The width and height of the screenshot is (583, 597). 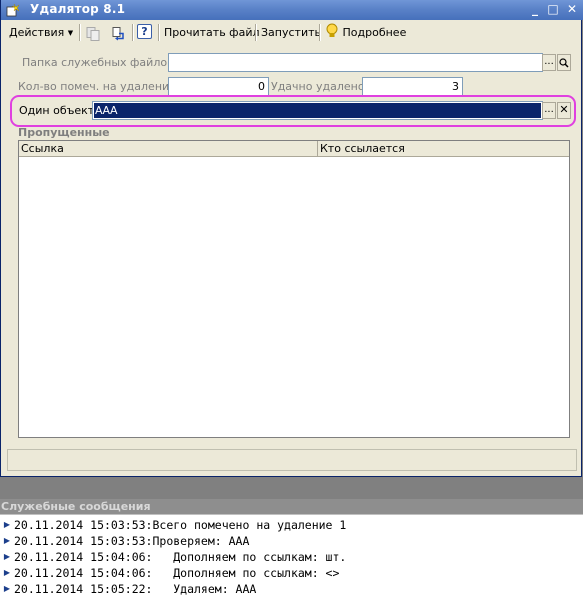 What do you see at coordinates (100, 62) in the screenshot?
I see `service-folder-label: Папка служебных файлов:` at bounding box center [100, 62].